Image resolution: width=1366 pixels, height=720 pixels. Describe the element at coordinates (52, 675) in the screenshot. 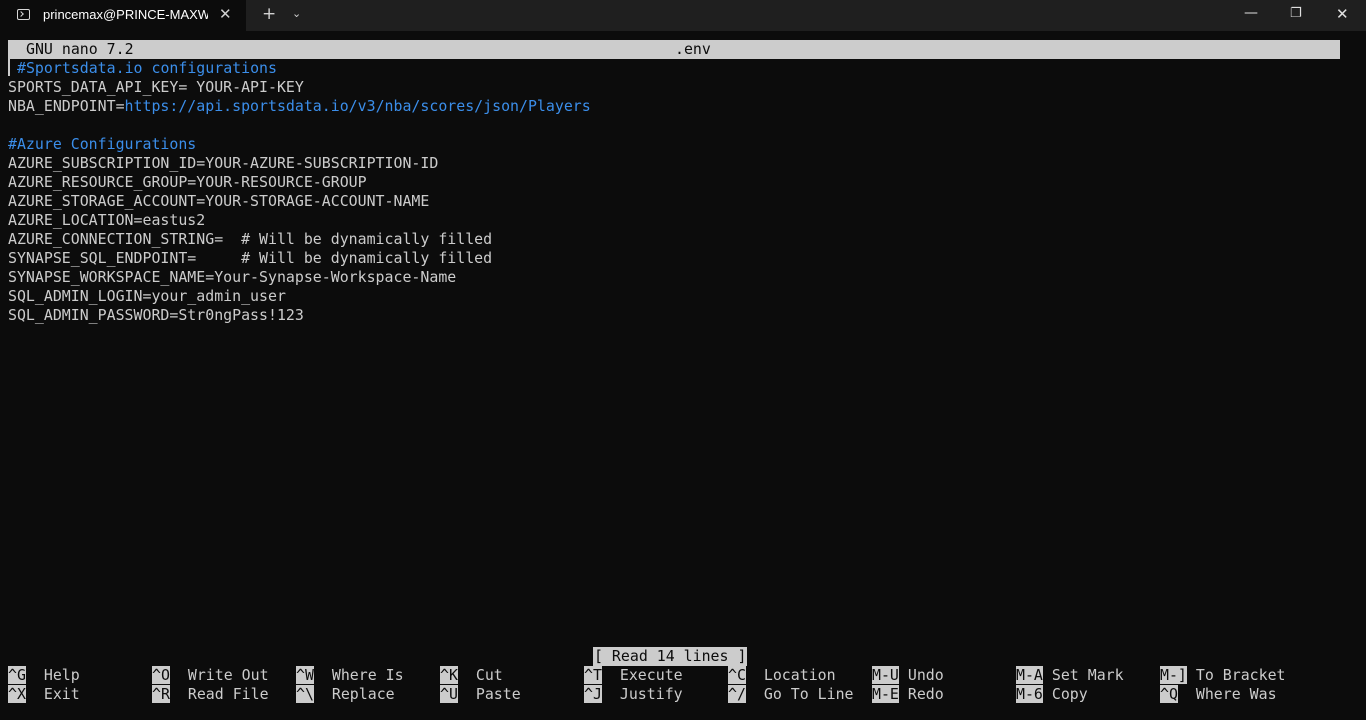

I see `shortcut-label: Help` at that location.